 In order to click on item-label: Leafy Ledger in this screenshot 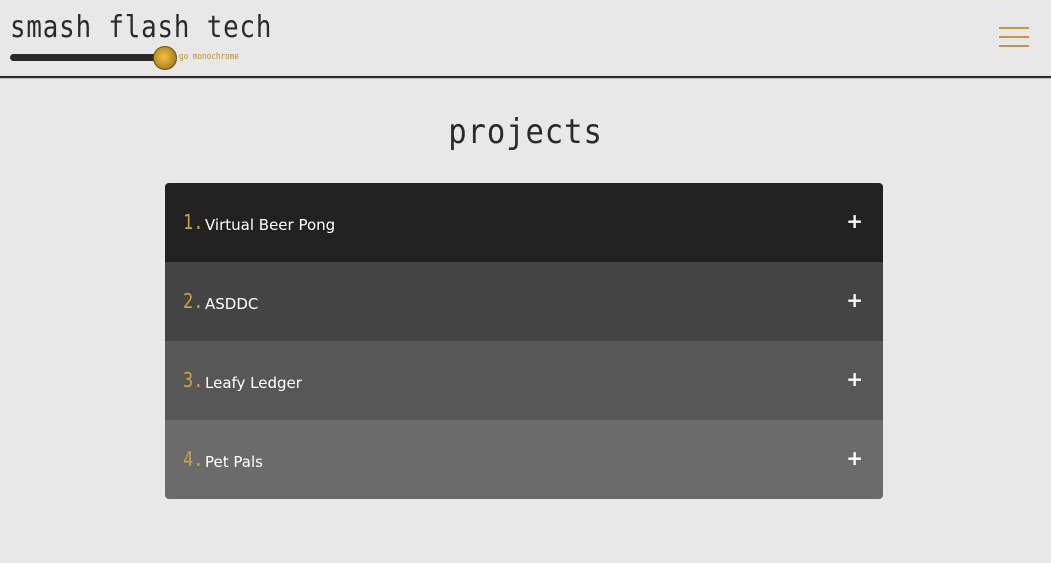, I will do `click(253, 383)`.